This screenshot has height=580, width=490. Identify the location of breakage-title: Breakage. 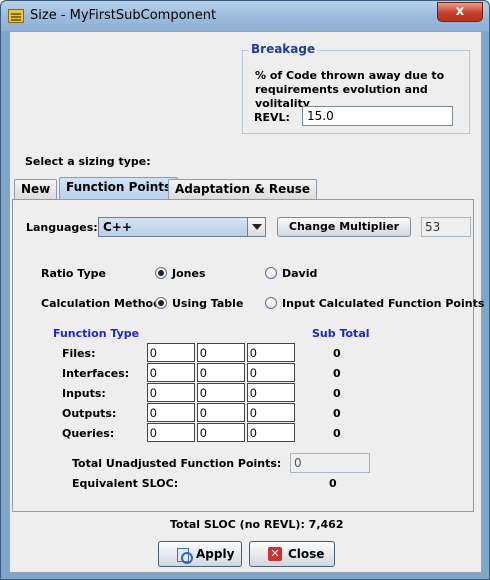
(283, 49).